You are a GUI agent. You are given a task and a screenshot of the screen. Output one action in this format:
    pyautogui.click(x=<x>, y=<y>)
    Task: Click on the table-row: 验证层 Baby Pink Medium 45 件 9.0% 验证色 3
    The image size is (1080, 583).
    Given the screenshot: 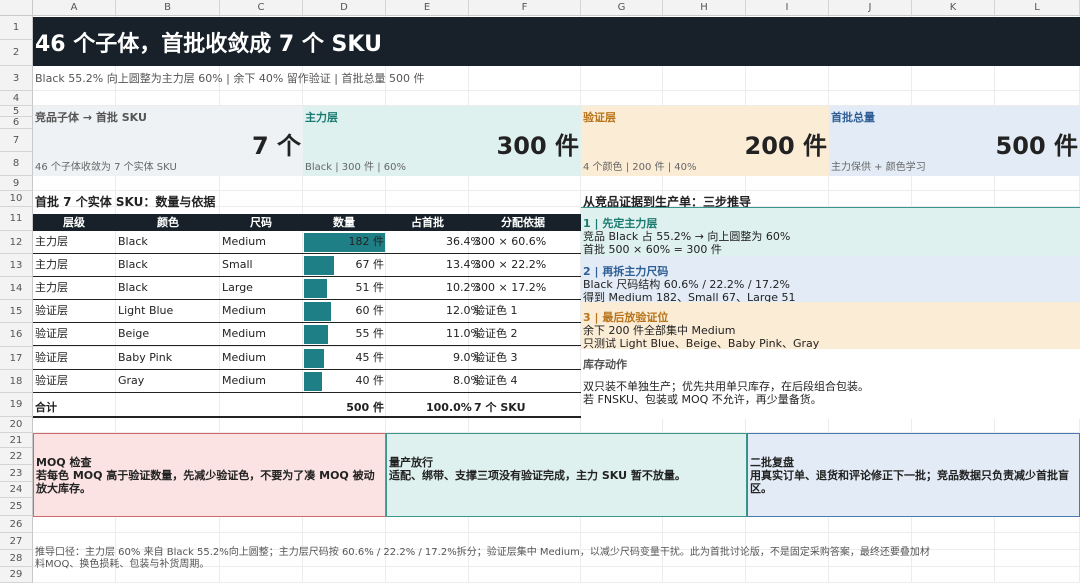 What is the action you would take?
    pyautogui.click(x=307, y=358)
    